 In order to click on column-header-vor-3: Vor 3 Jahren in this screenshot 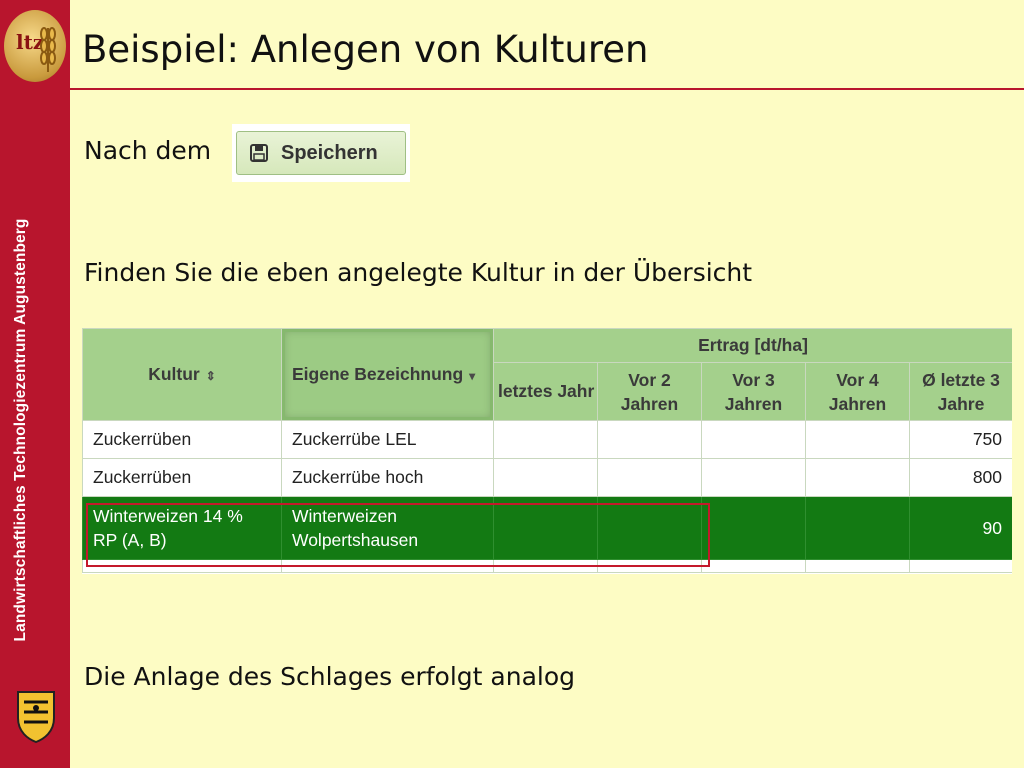, I will do `click(753, 391)`.